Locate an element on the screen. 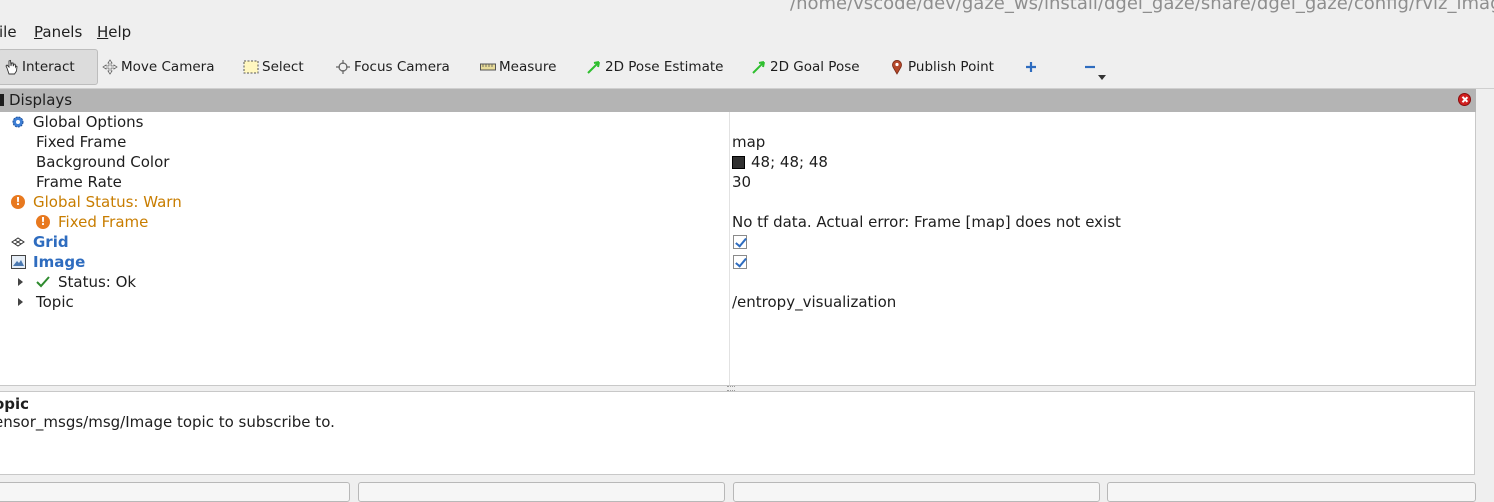  goal-pose-tool-button: 2D Goal Pose is located at coordinates (805, 67).